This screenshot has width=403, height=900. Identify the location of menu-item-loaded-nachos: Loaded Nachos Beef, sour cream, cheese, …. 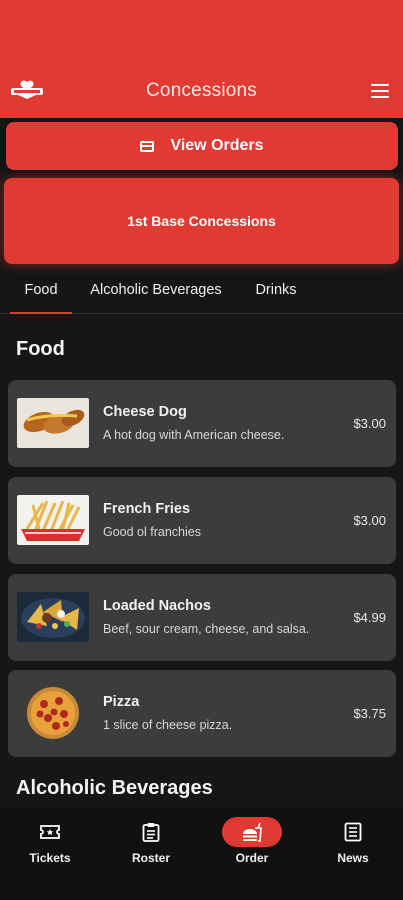
(202, 617).